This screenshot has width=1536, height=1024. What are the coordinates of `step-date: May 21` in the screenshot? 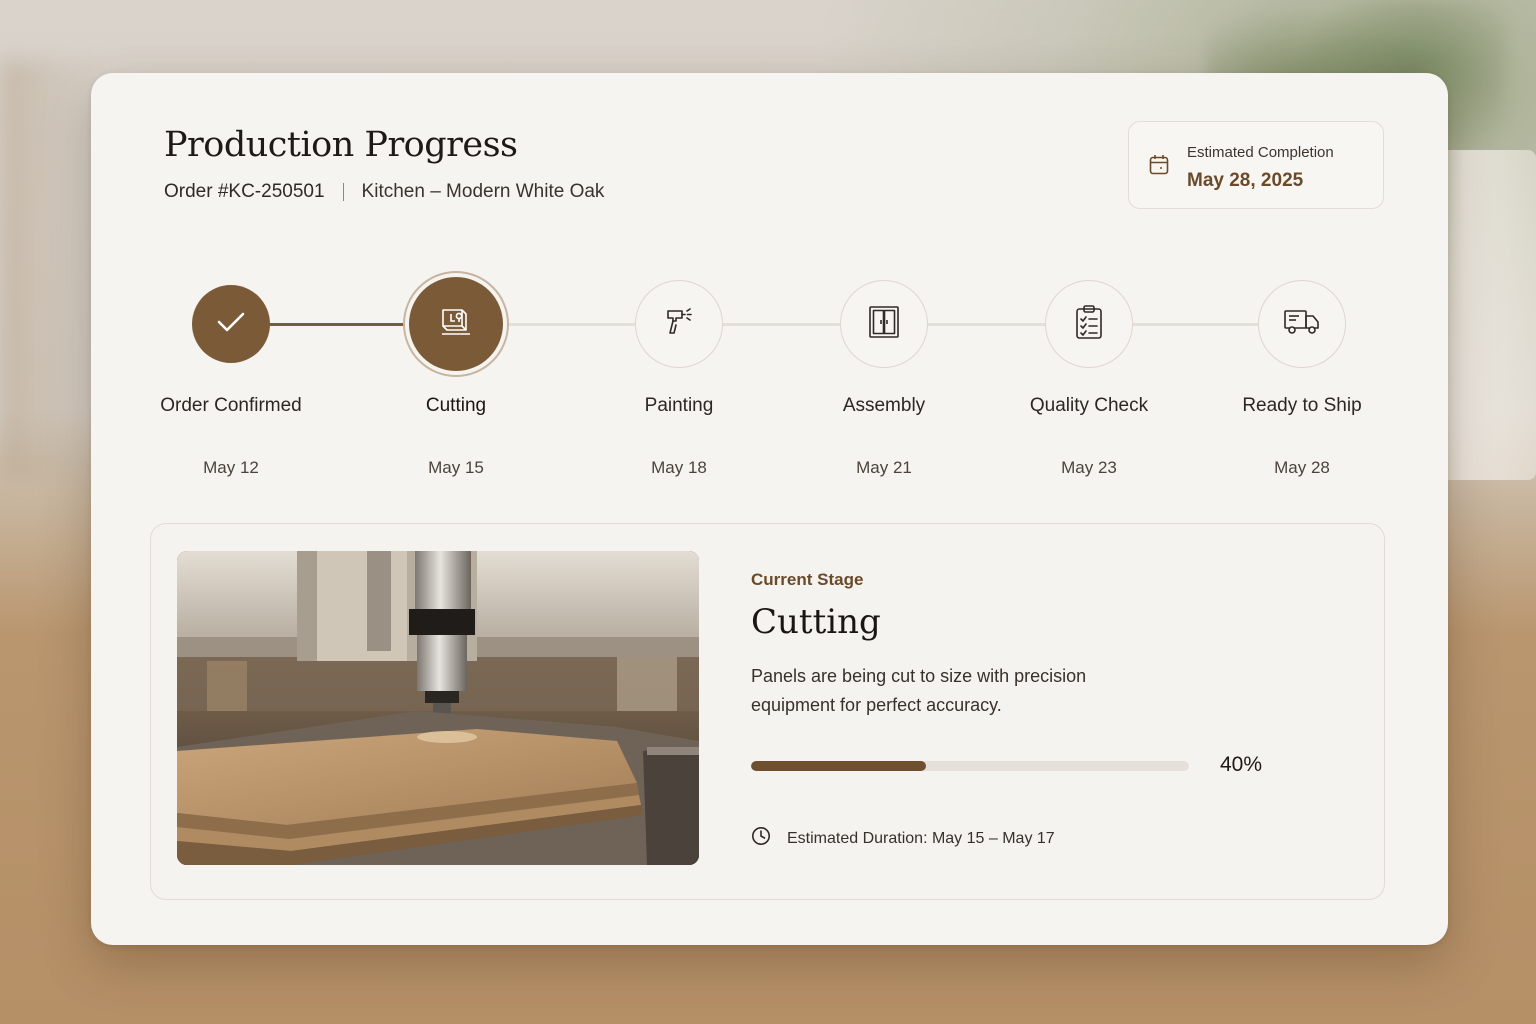 It's located at (884, 467).